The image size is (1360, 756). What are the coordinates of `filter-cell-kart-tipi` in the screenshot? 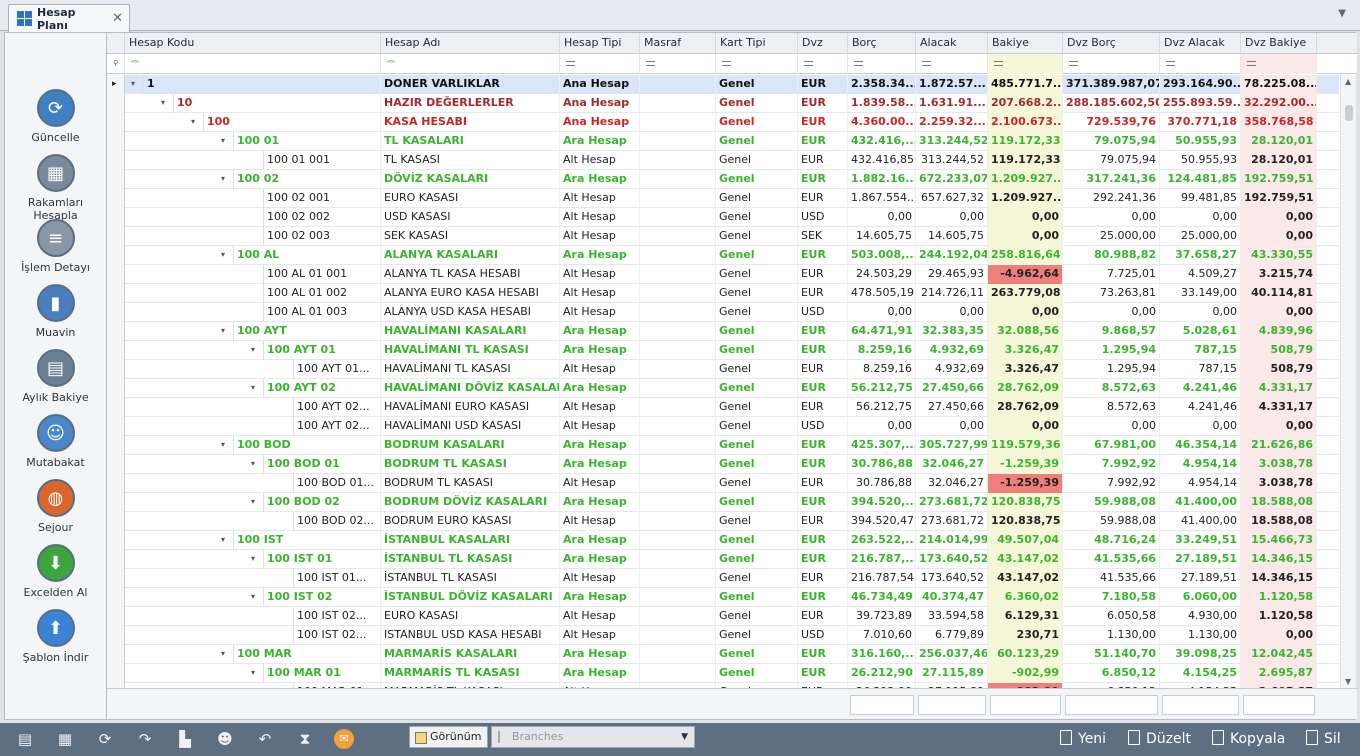 It's located at (757, 64).